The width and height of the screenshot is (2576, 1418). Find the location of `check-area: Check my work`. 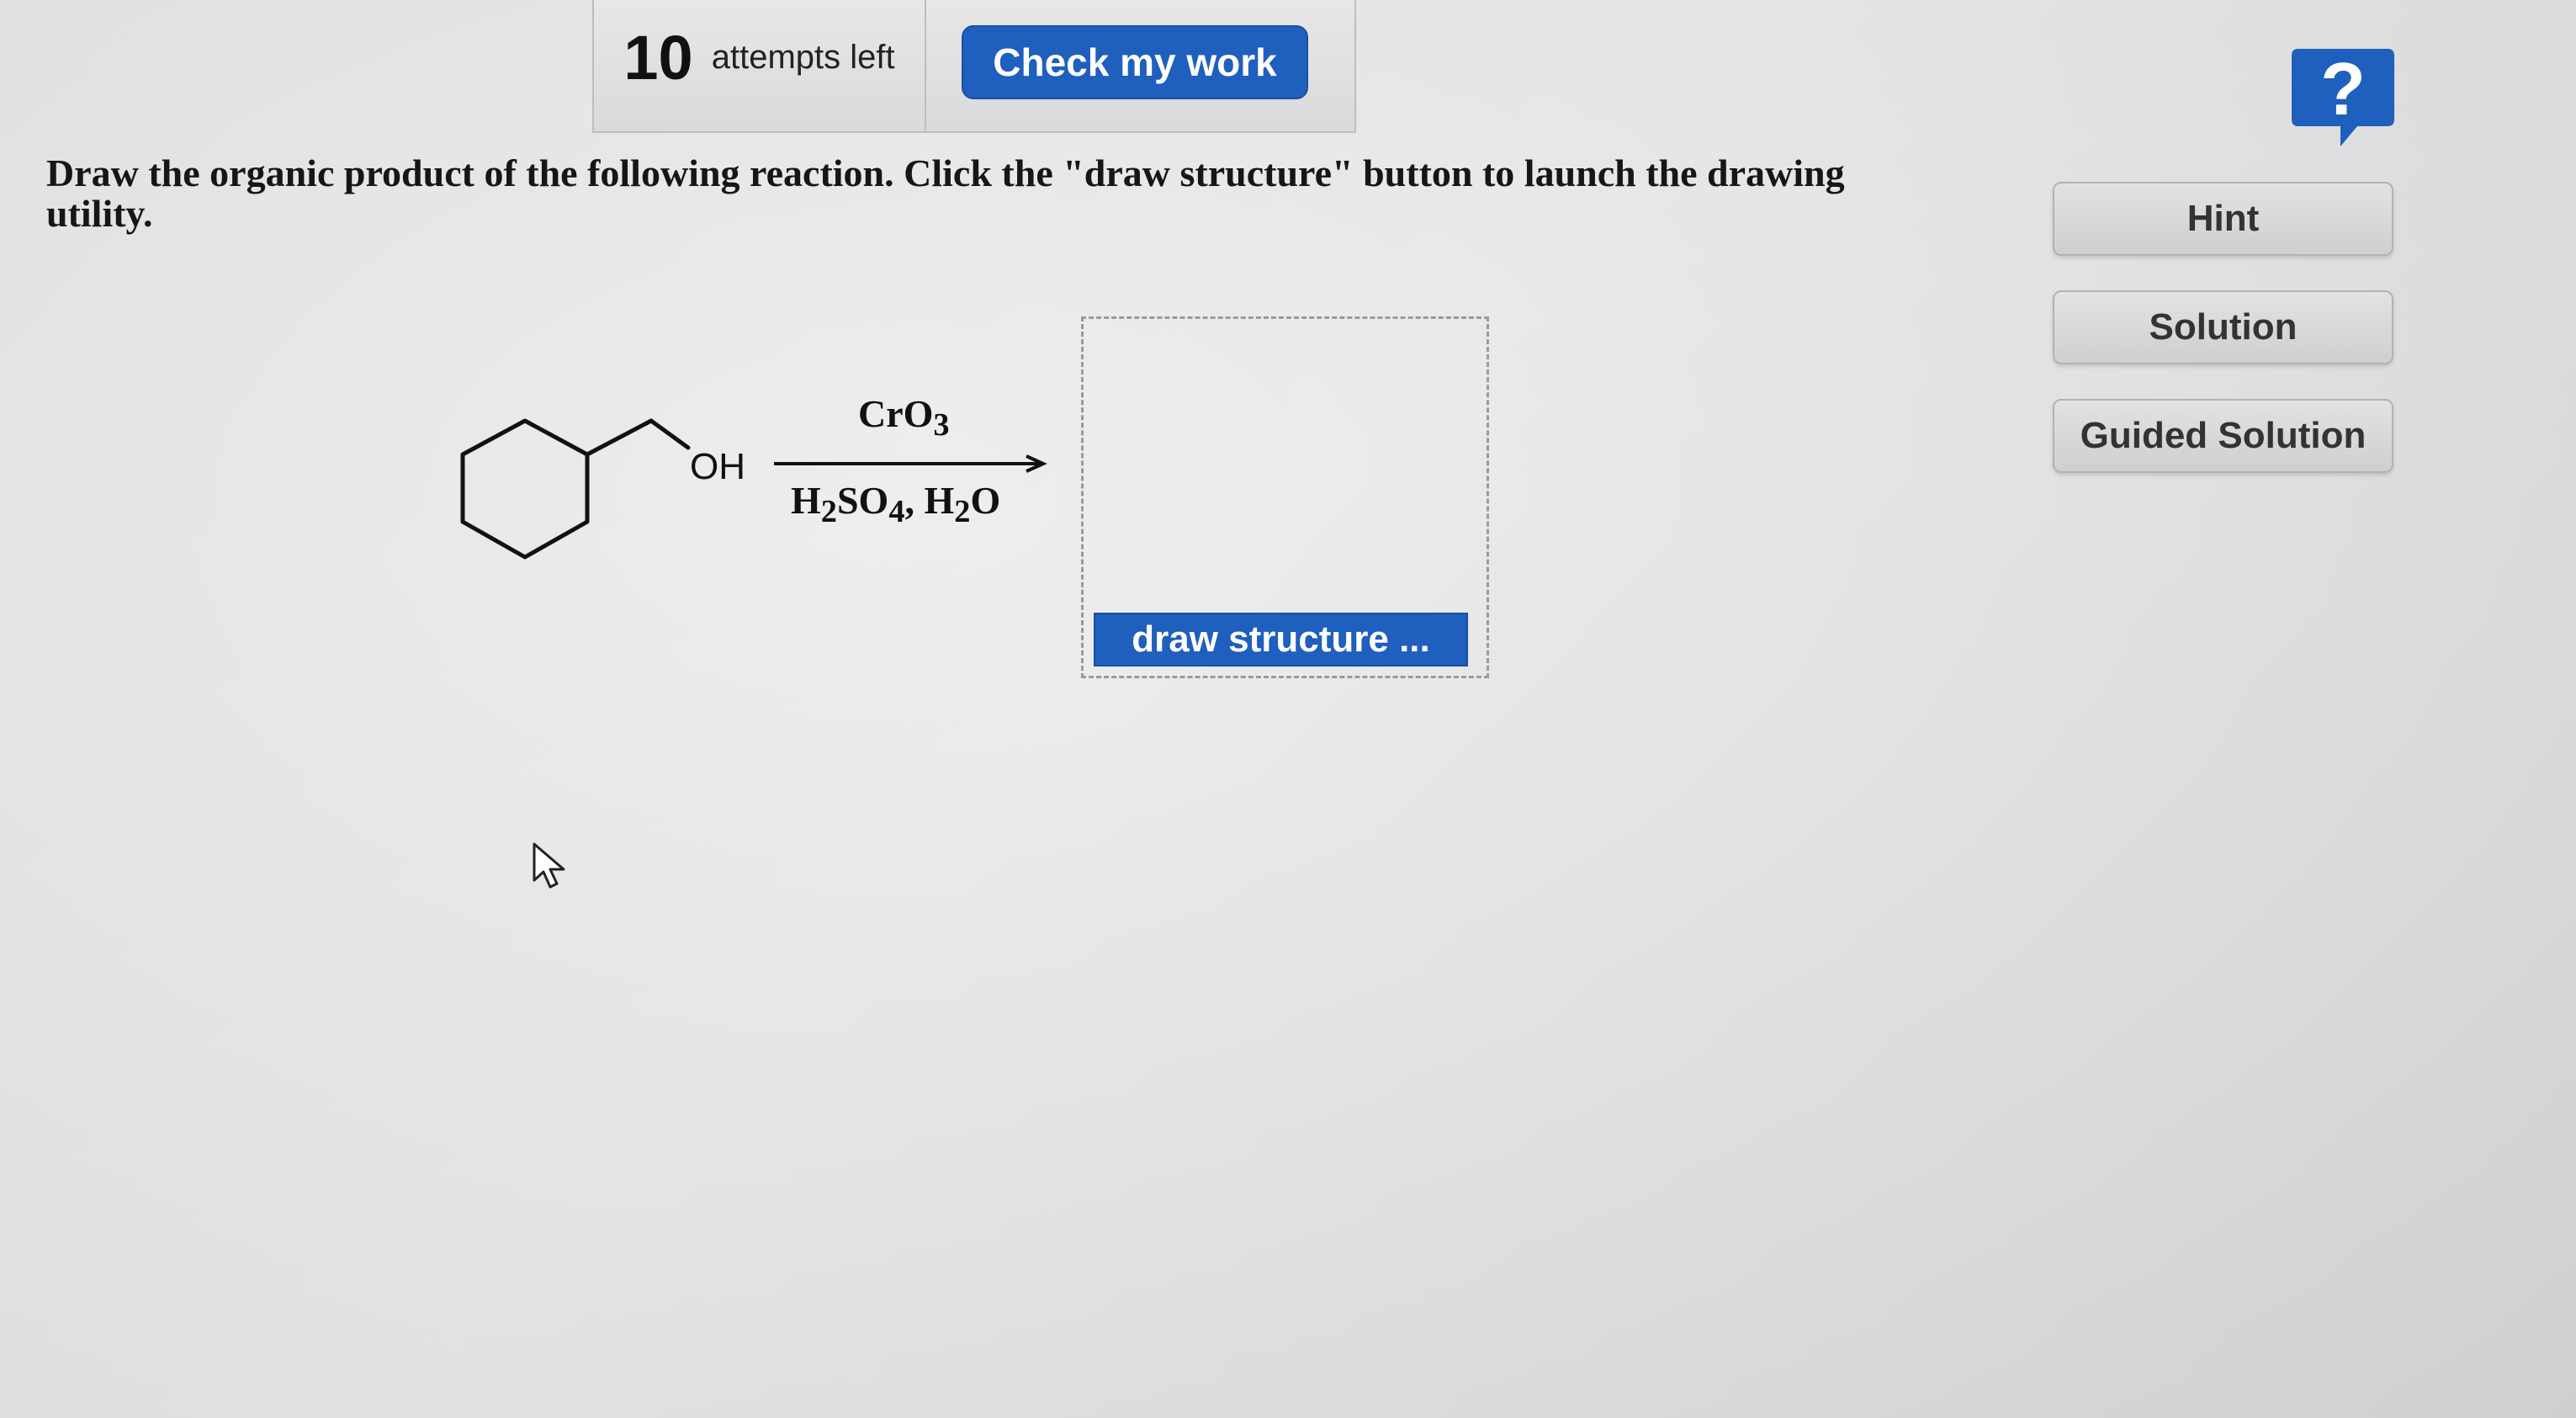

check-area: Check my work is located at coordinates (1140, 65).